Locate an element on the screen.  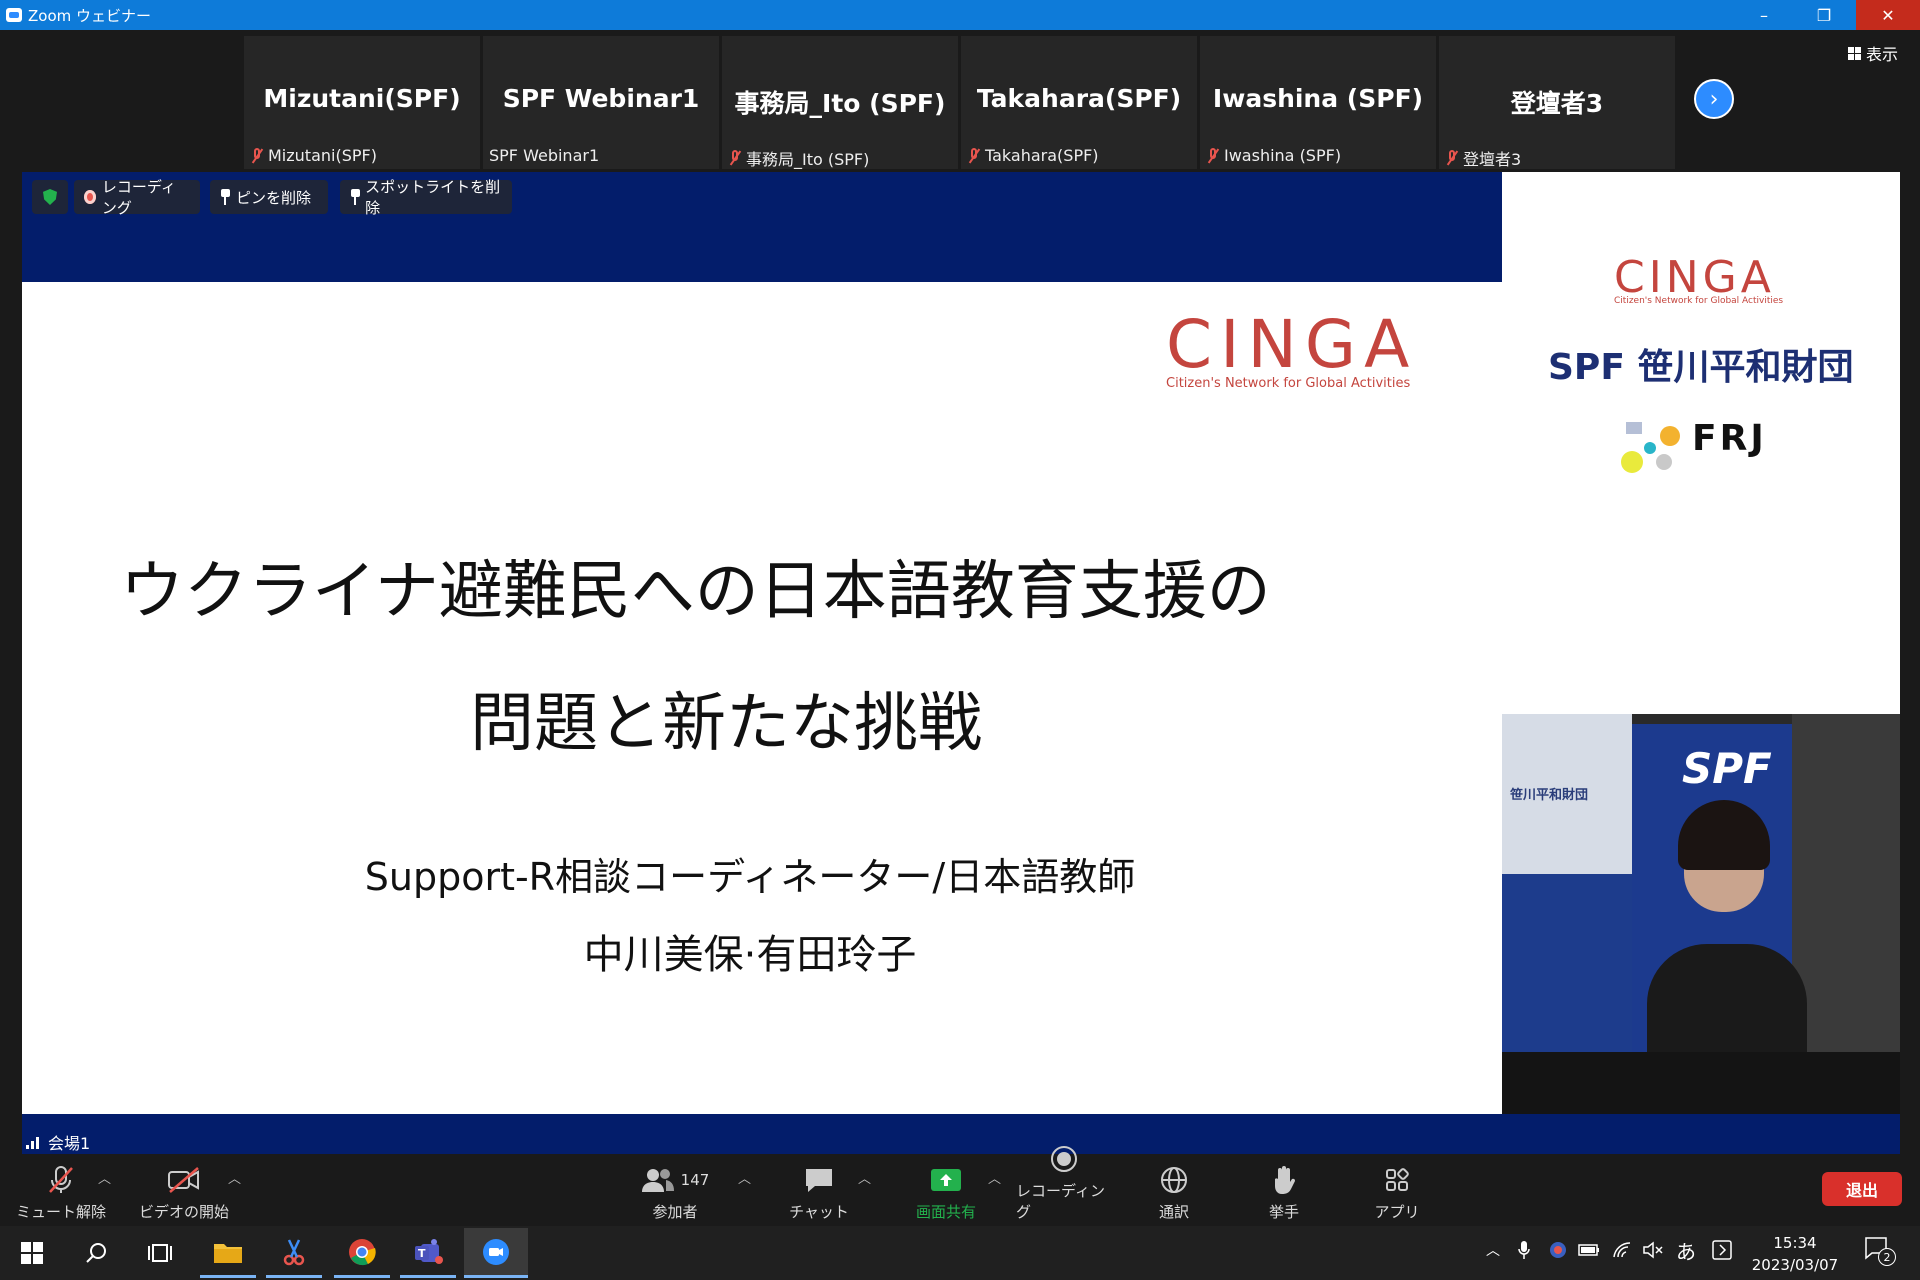
hand-icon is located at coordinates (1284, 1180).